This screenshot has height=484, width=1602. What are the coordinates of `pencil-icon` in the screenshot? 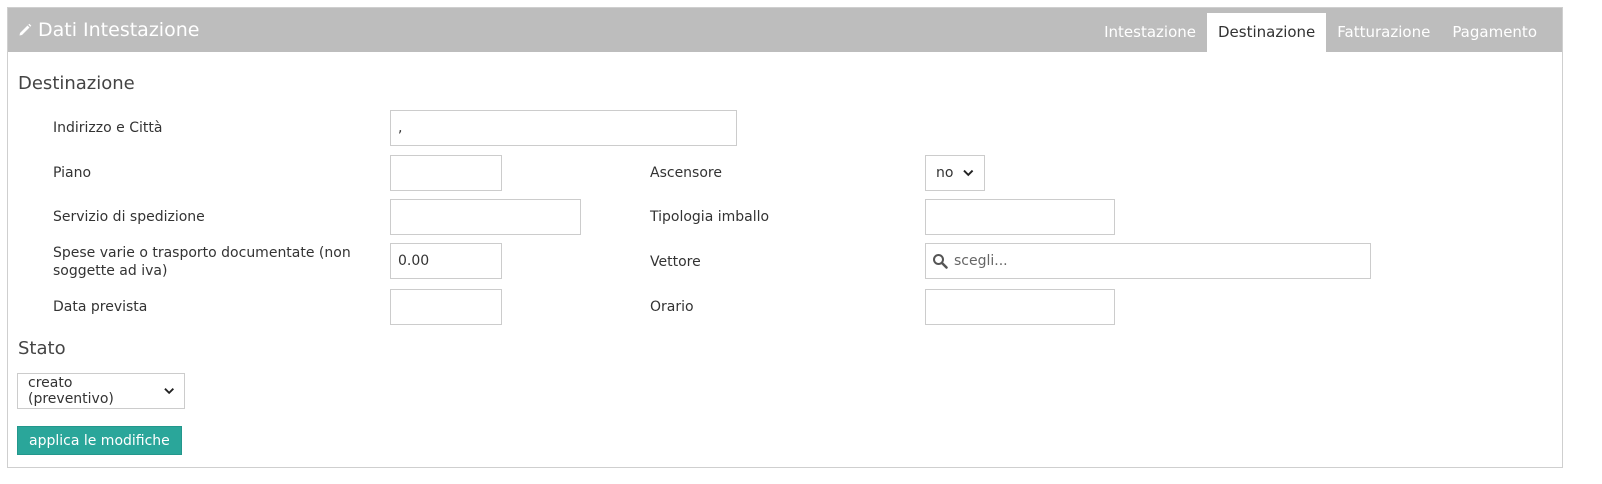 It's located at (25, 29).